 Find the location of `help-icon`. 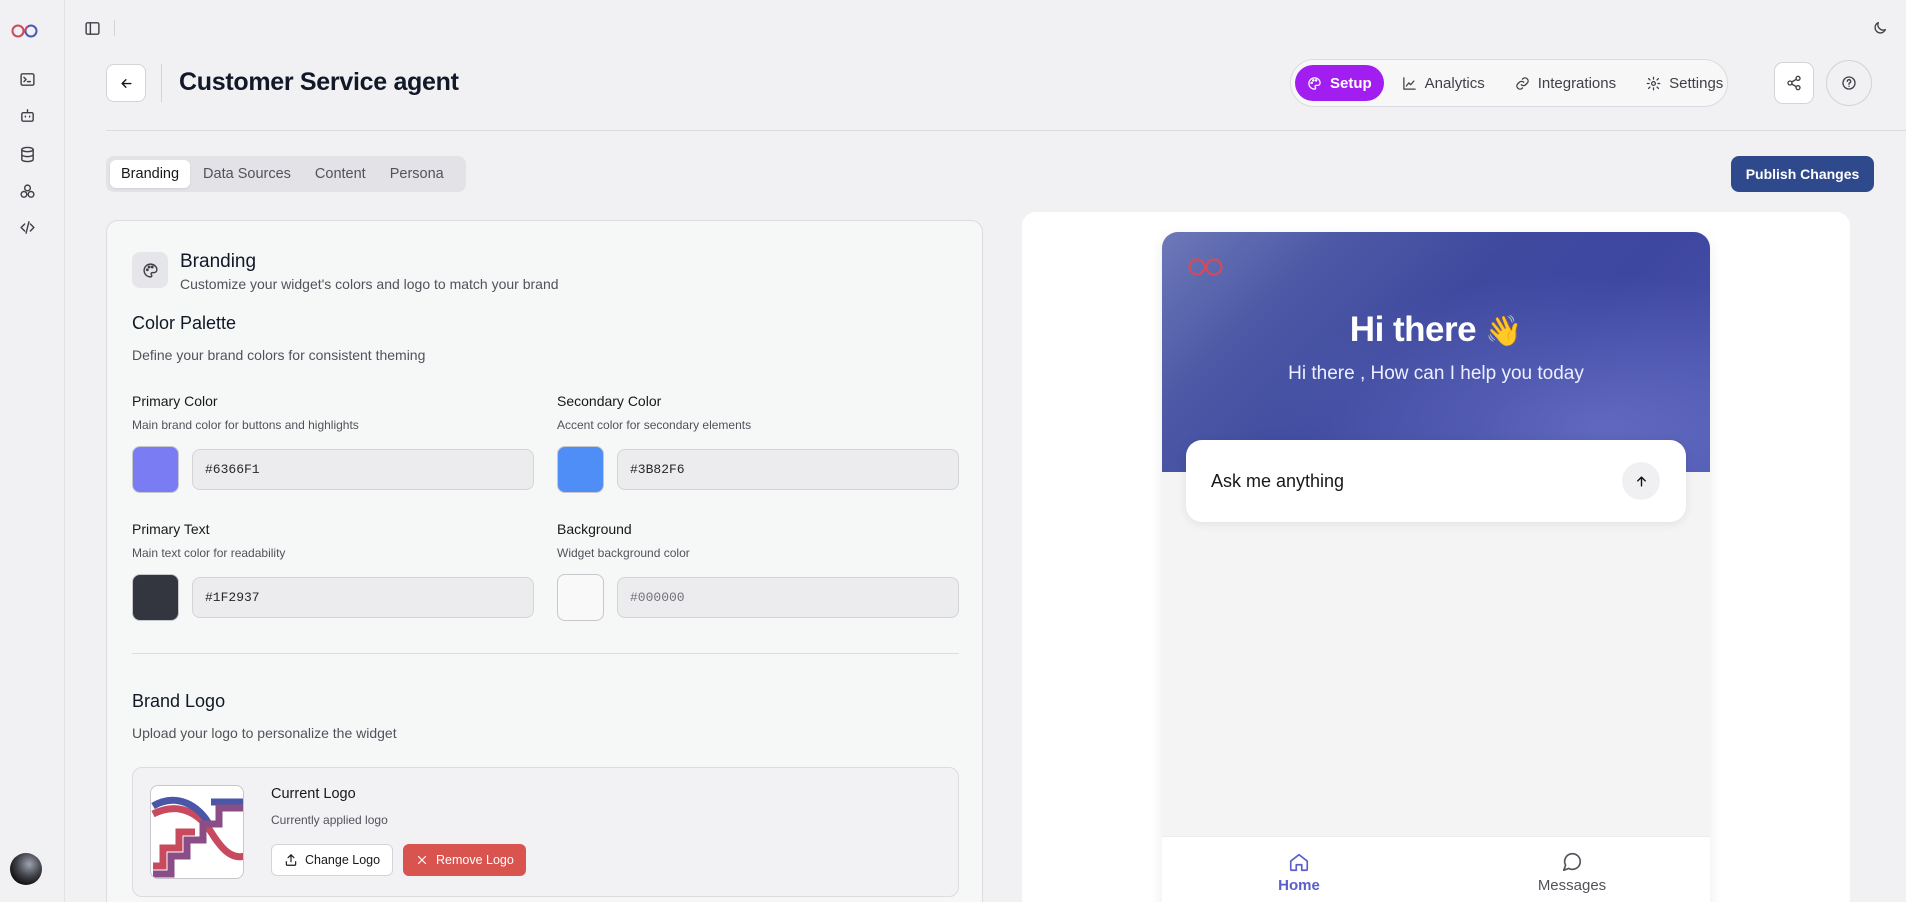

help-icon is located at coordinates (1849, 83).